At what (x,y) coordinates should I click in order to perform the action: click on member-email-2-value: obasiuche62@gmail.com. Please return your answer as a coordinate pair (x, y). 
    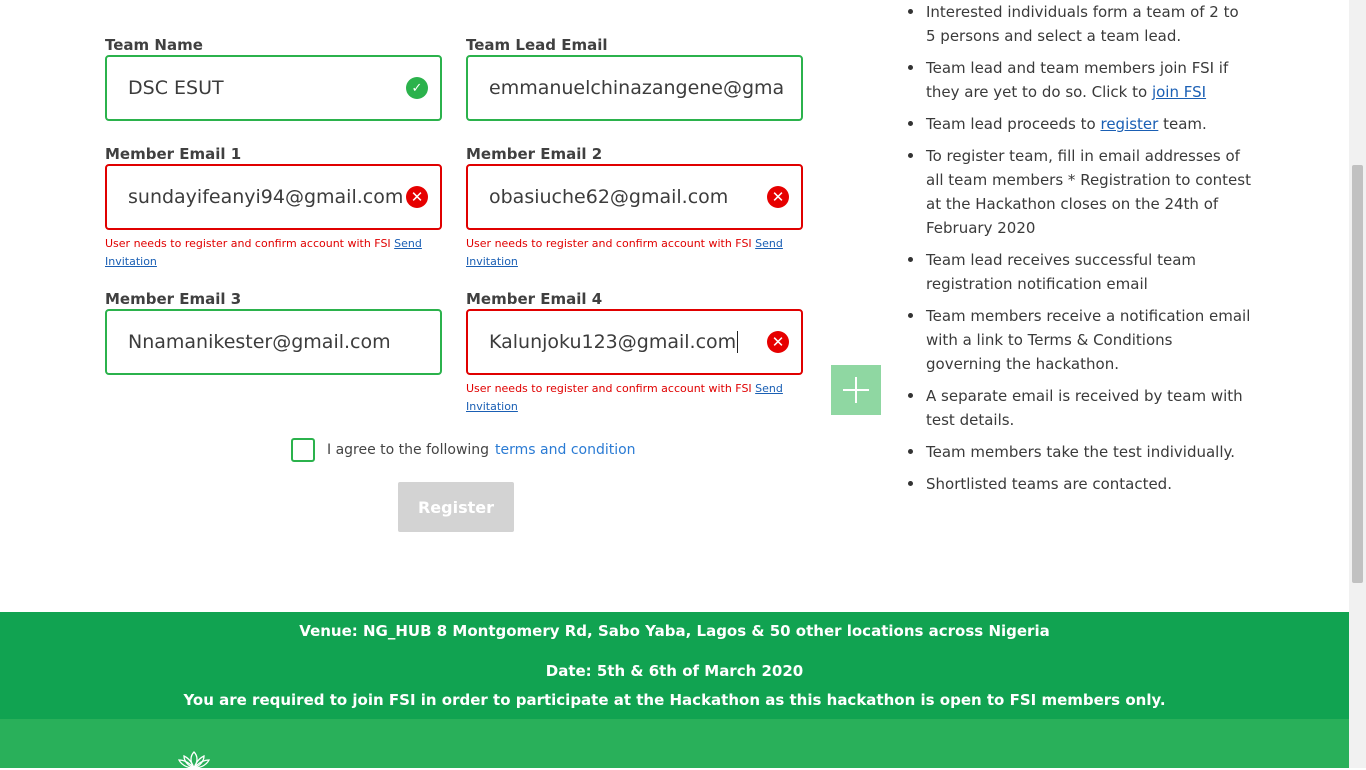
    Looking at the image, I should click on (609, 197).